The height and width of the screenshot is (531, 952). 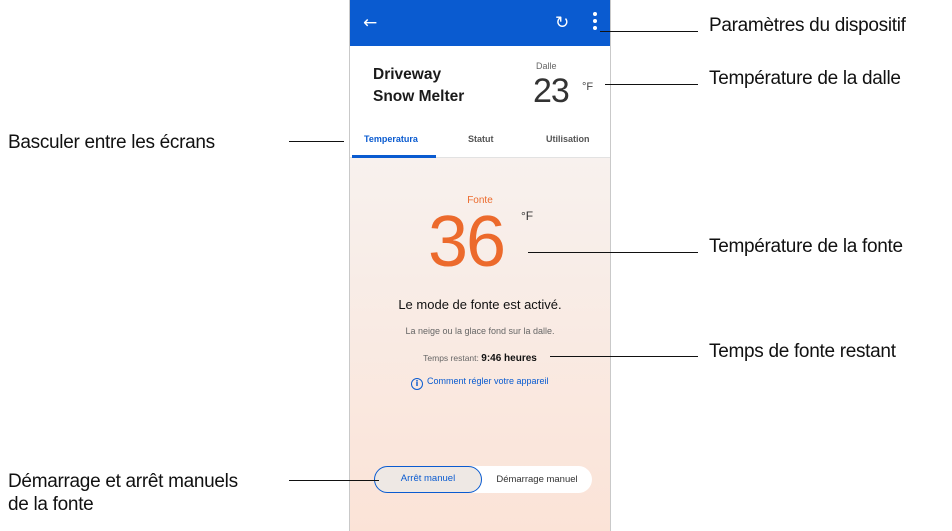 I want to click on help-link-label: Comment régler votre appareil, so click(x=488, y=381).